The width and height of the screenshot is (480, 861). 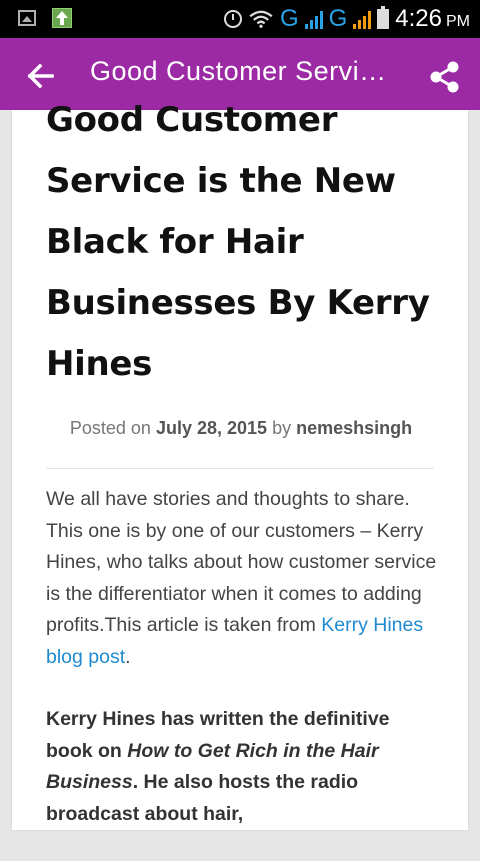 What do you see at coordinates (261, 19) in the screenshot?
I see `wifi-icon` at bounding box center [261, 19].